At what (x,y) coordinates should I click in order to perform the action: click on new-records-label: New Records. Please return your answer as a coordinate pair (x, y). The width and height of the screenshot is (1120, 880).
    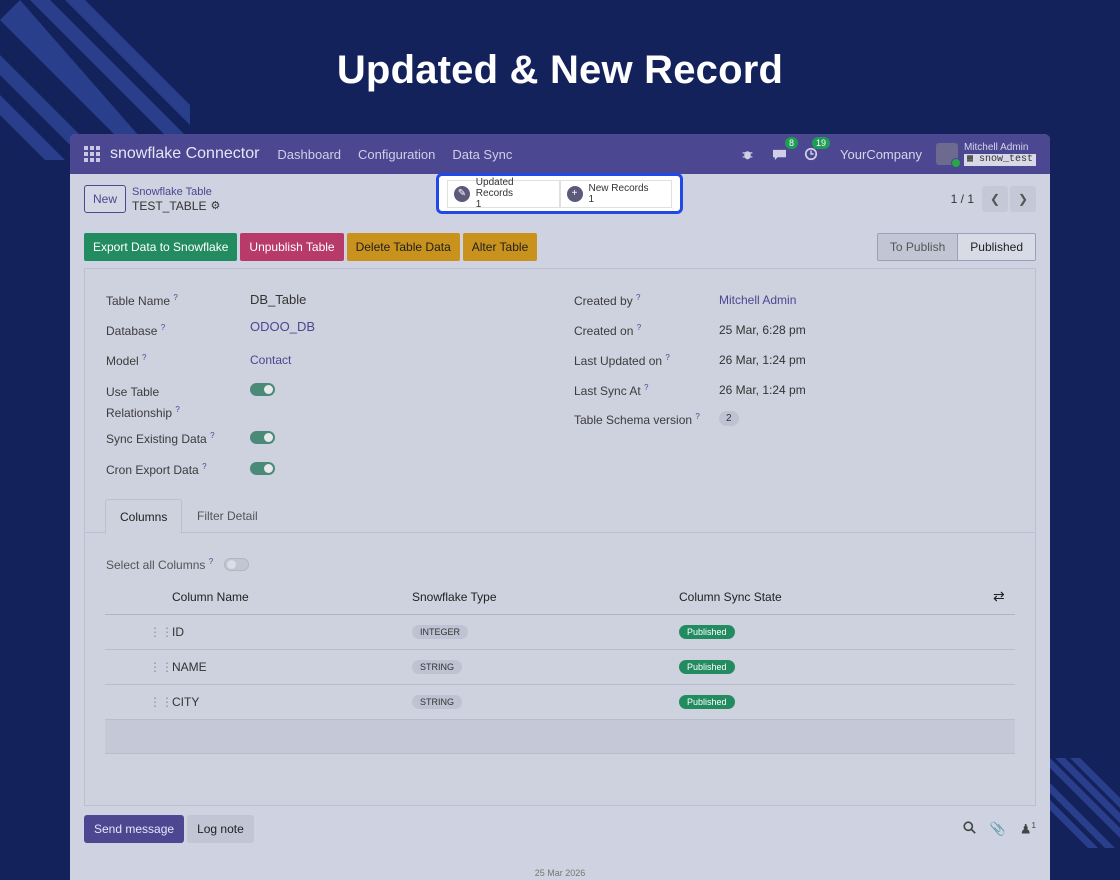
    Looking at the image, I should click on (618, 188).